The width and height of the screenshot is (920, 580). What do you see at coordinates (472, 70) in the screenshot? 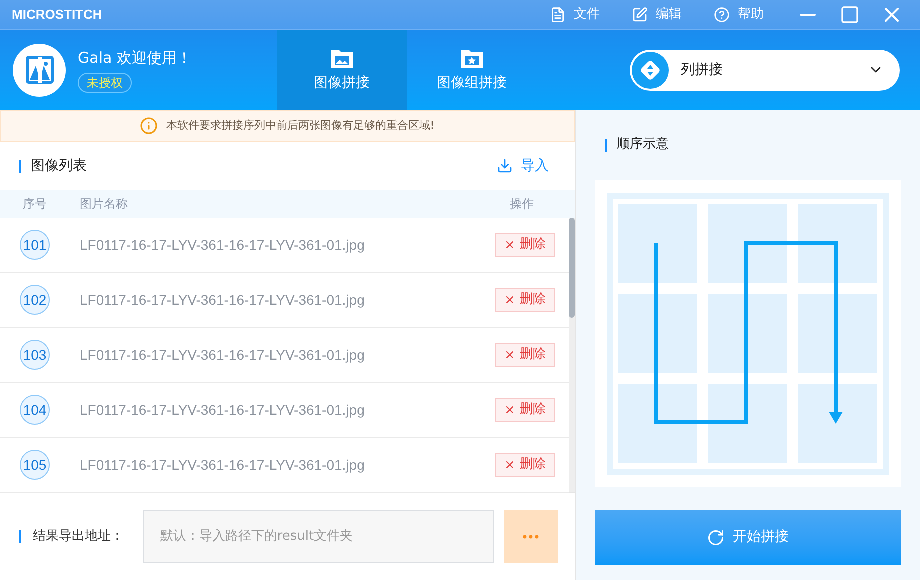
I see `tab: 图像组拼接` at bounding box center [472, 70].